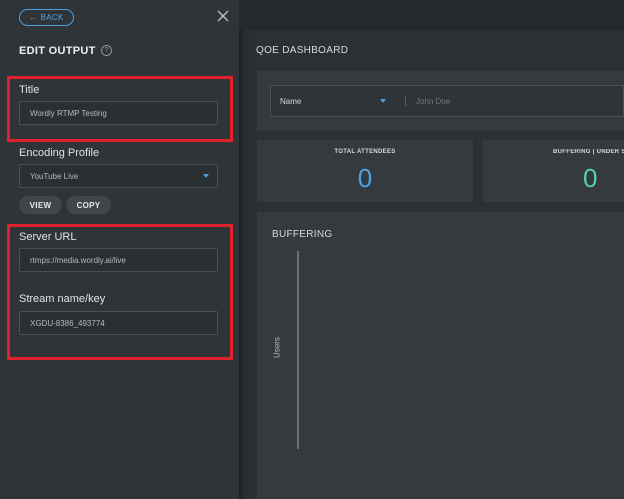  I want to click on stat-label: TOTAL ATTENDEES, so click(365, 152).